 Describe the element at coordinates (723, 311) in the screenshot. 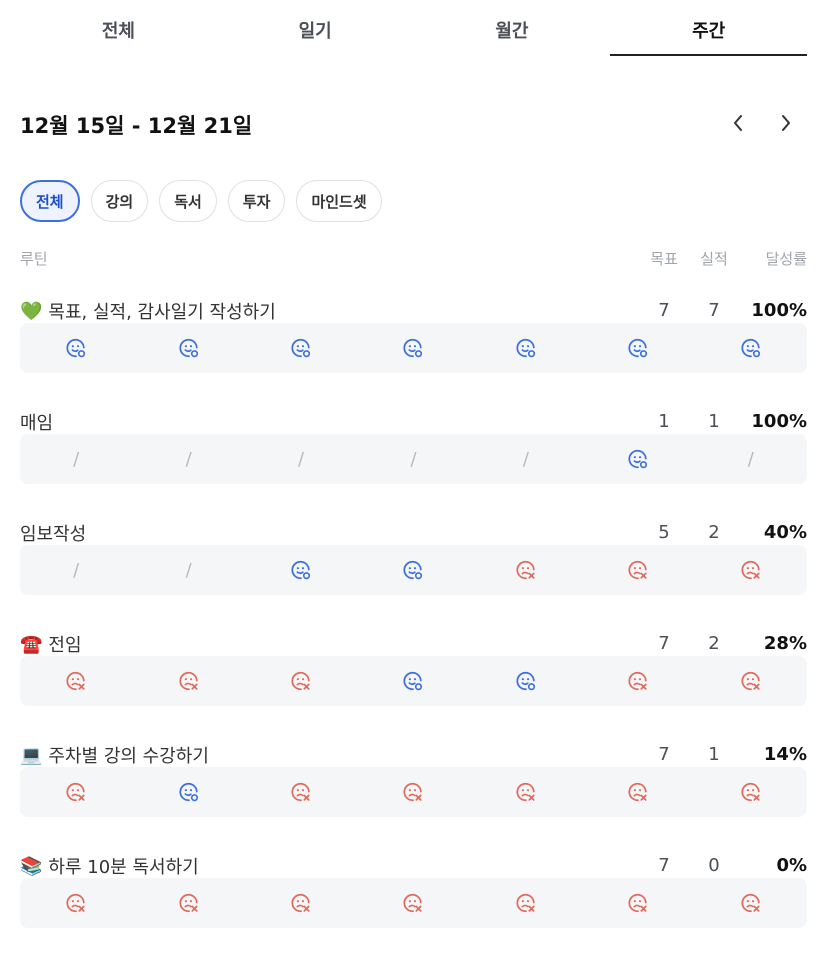

I see `routine-stats: 7 7 100%` at that location.